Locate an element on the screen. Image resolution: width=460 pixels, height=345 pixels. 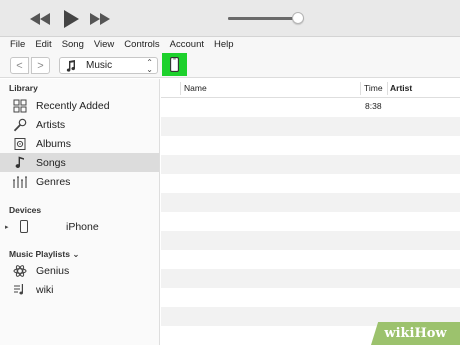
player-bar is located at coordinates (230, 18).